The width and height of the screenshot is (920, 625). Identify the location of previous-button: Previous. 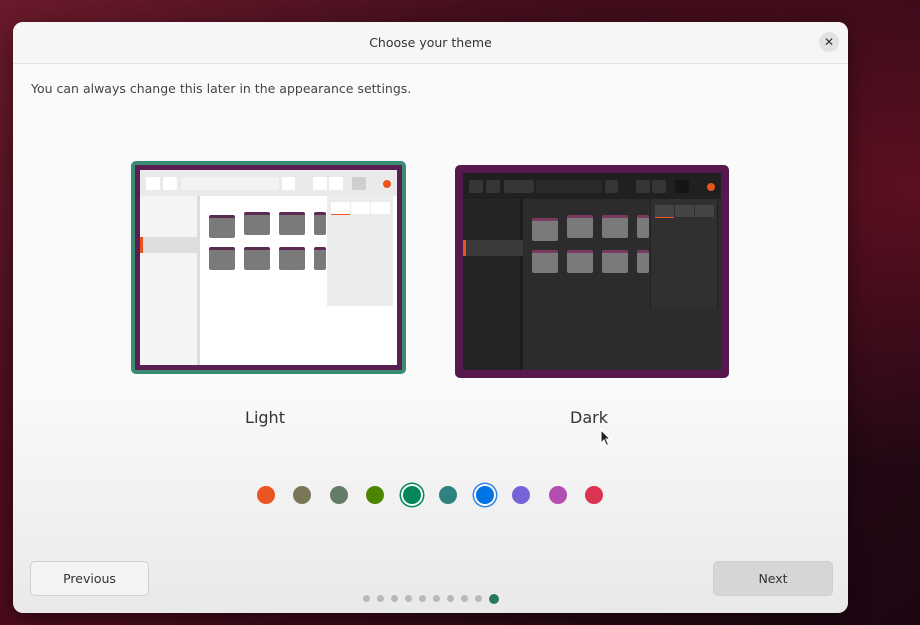
(89, 578).